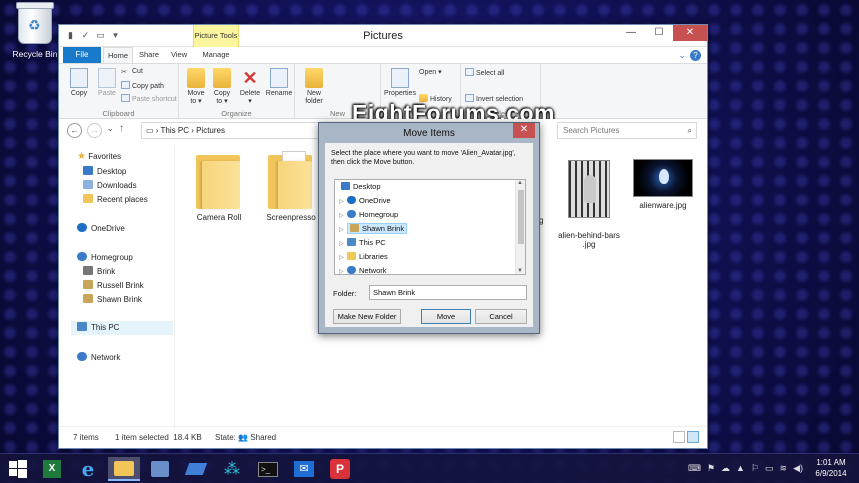 The width and height of the screenshot is (859, 483). Describe the element at coordinates (101, 228) in the screenshot. I see `nav-onedrive: OneDrive` at that location.